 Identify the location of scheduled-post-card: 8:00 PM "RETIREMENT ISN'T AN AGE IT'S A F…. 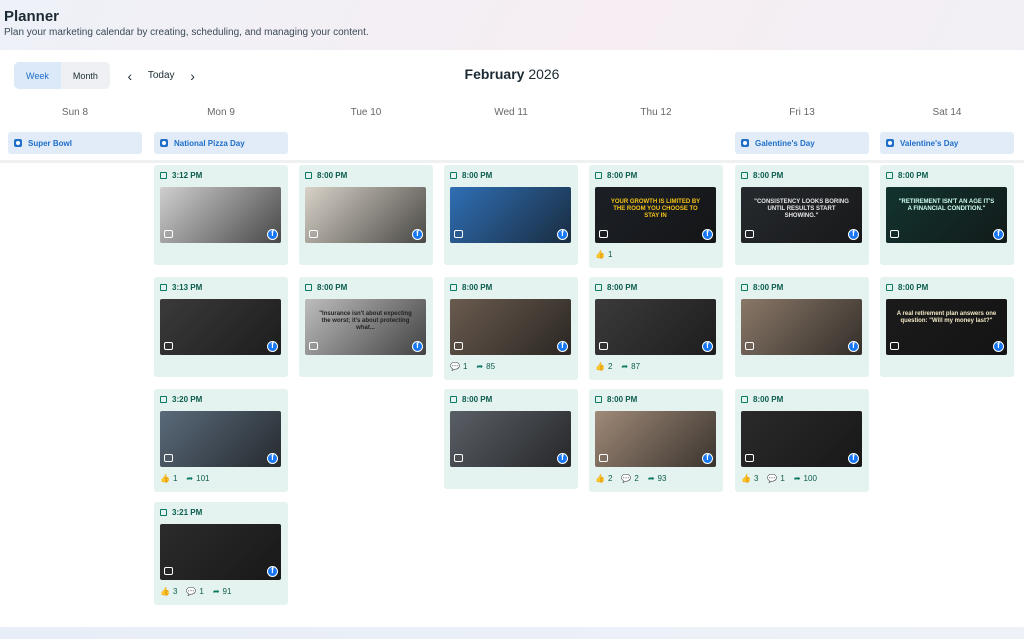
(947, 215).